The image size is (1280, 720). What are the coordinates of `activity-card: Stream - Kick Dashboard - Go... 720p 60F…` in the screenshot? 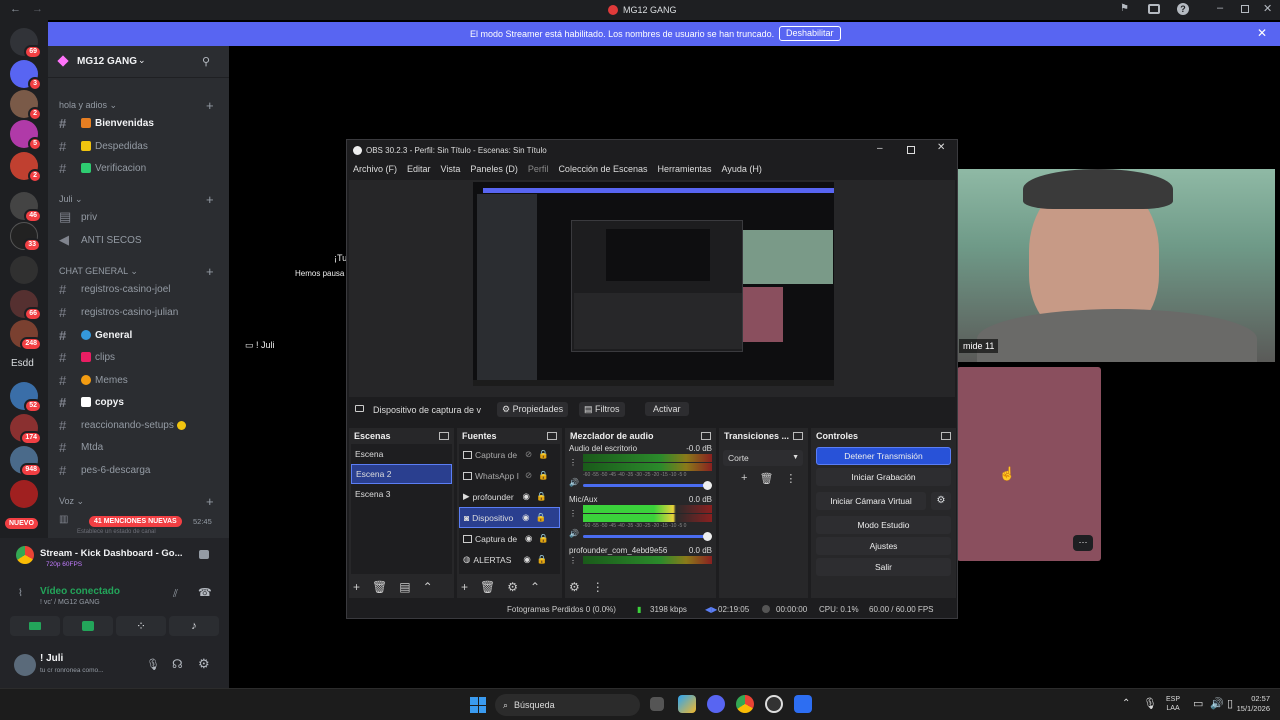 It's located at (114, 555).